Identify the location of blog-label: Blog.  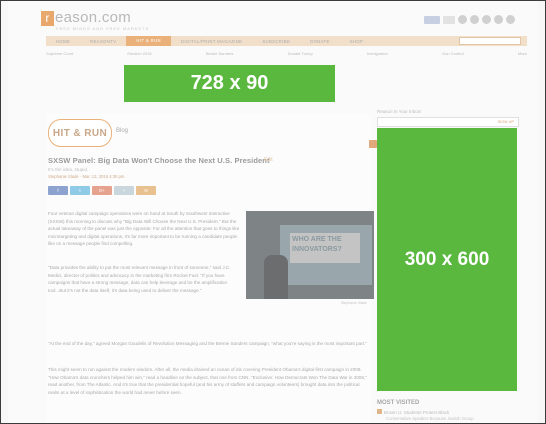
(122, 131).